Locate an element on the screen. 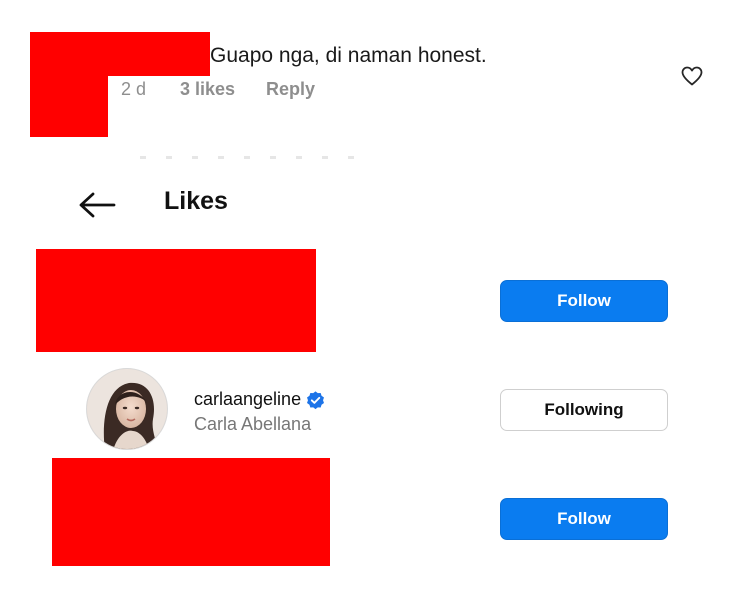 Image resolution: width=750 pixels, height=610 pixels. username: carlaangeline is located at coordinates (247, 399).